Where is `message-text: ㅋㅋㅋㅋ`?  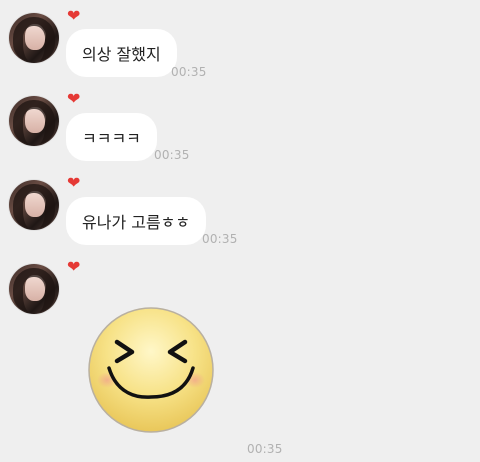
message-text: ㅋㅋㅋㅋ is located at coordinates (111, 138).